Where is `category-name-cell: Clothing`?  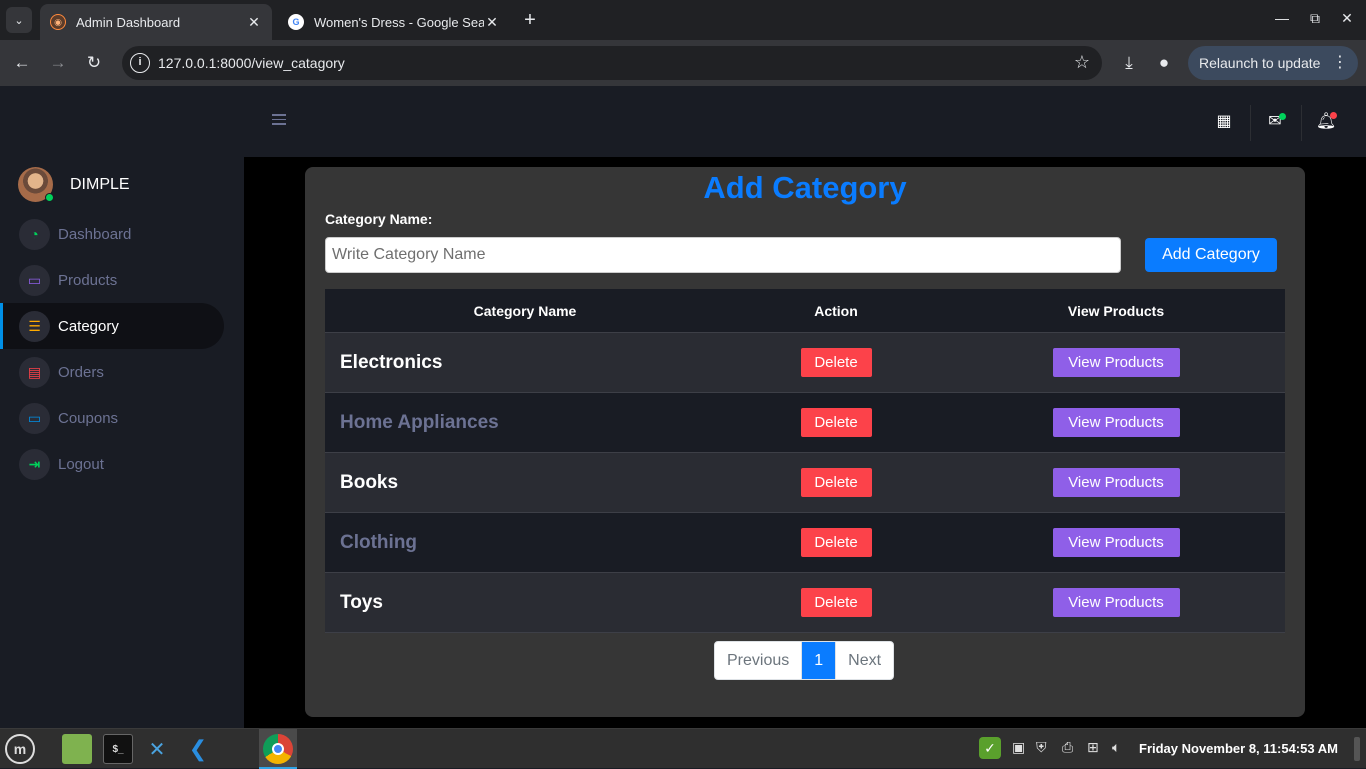
category-name-cell: Clothing is located at coordinates (379, 542).